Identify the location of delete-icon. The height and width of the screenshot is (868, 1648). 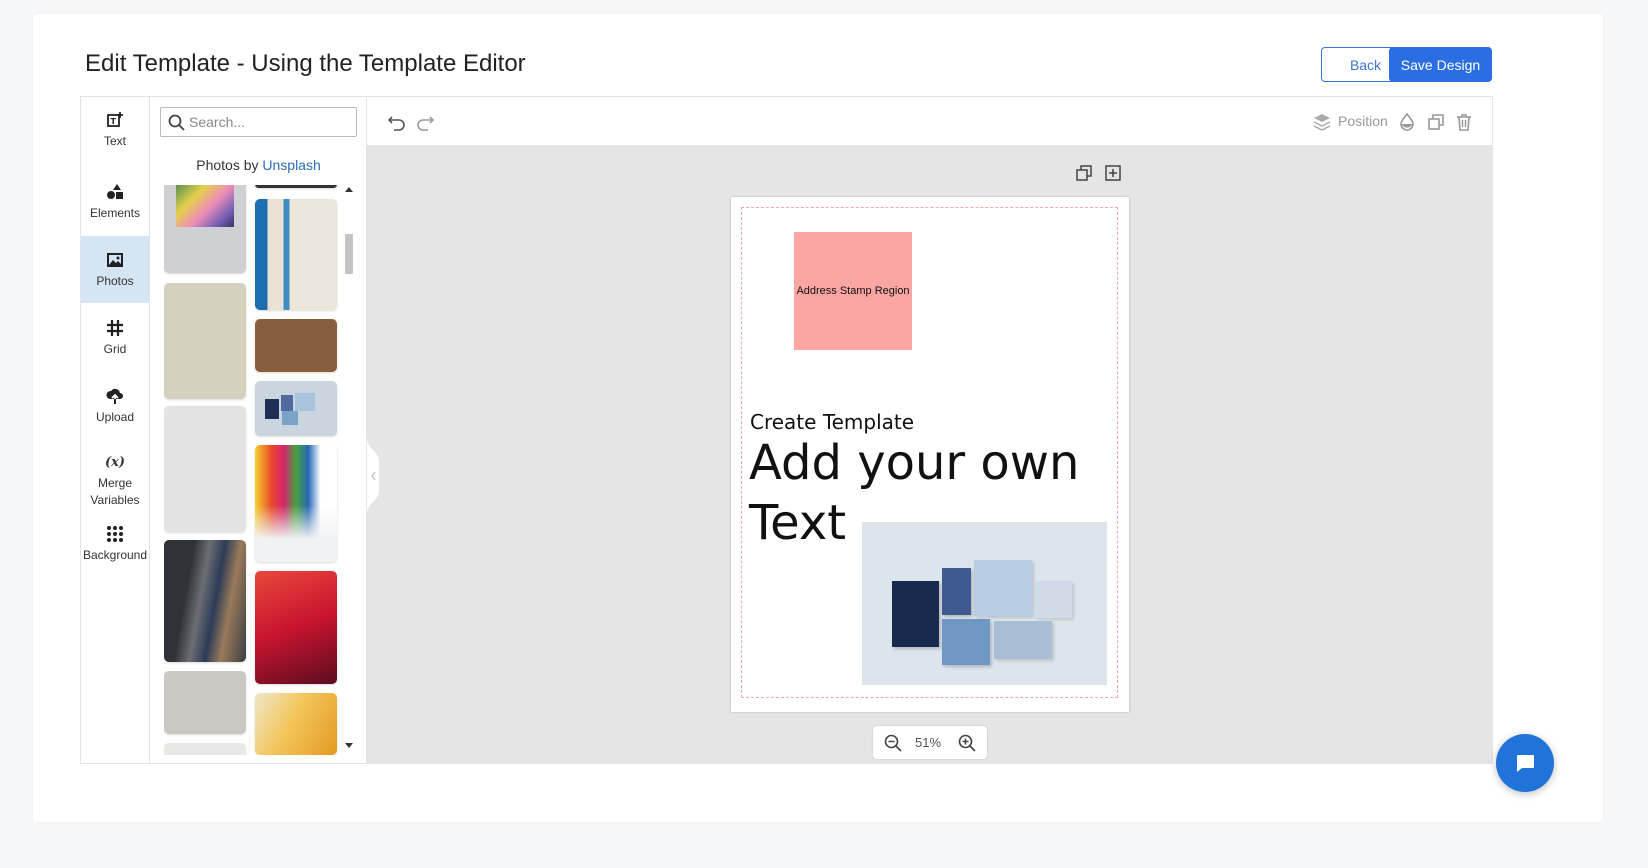
(1464, 122).